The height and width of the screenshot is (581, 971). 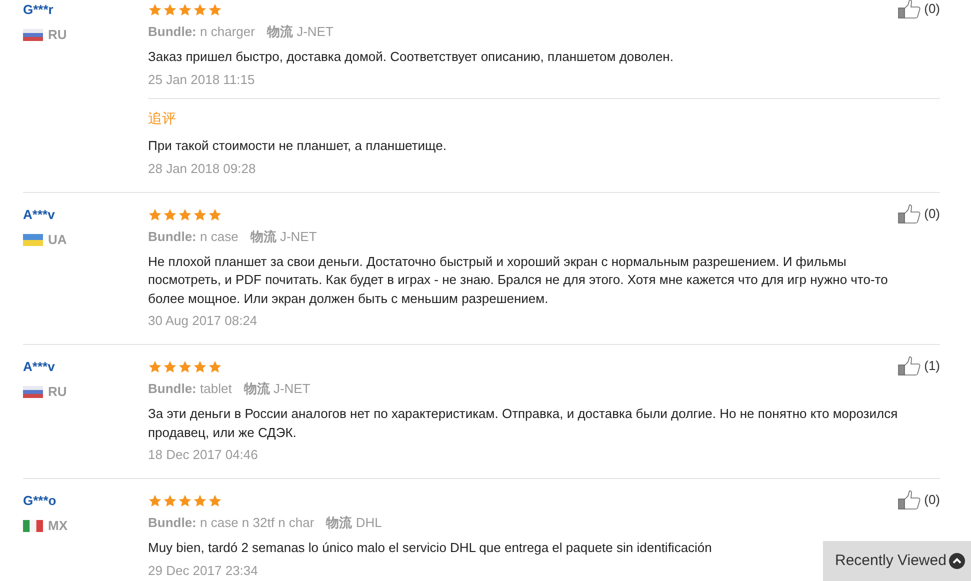 I want to click on follow-up-label: 追评, so click(x=162, y=117).